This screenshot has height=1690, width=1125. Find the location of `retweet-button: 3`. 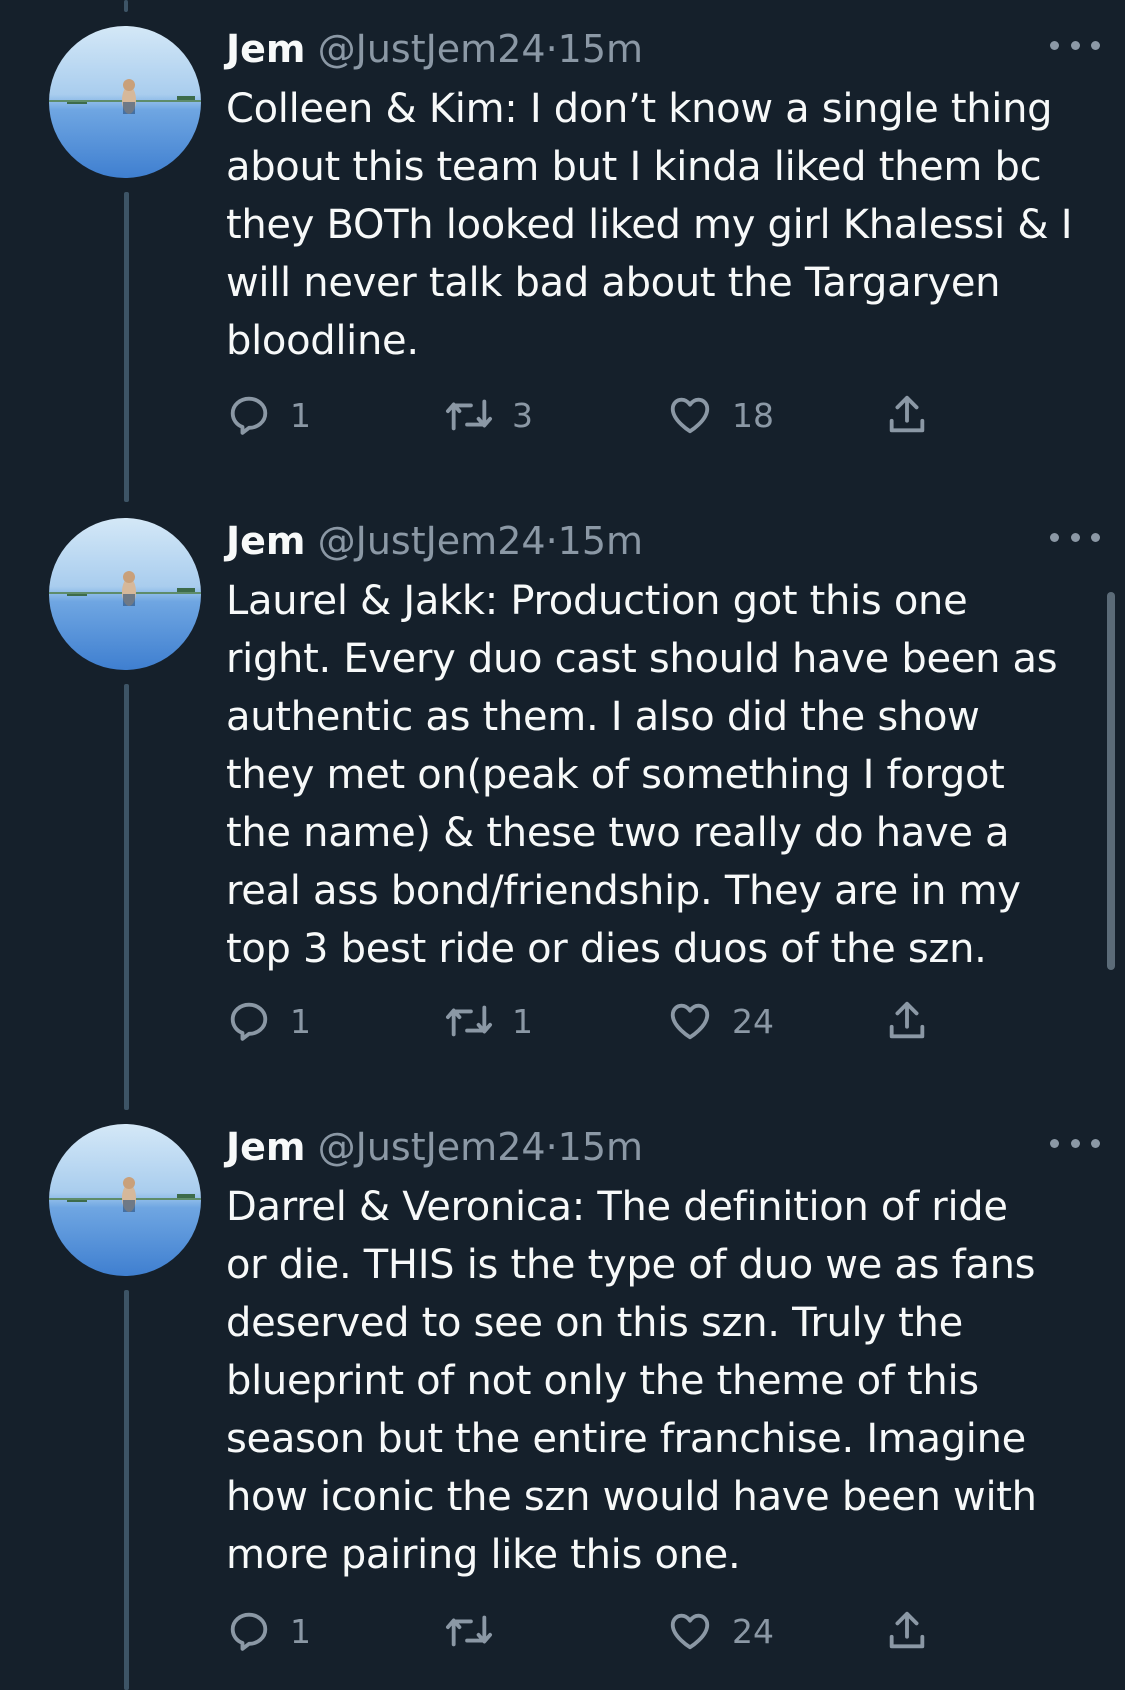

retweet-button: 3 is located at coordinates (488, 415).